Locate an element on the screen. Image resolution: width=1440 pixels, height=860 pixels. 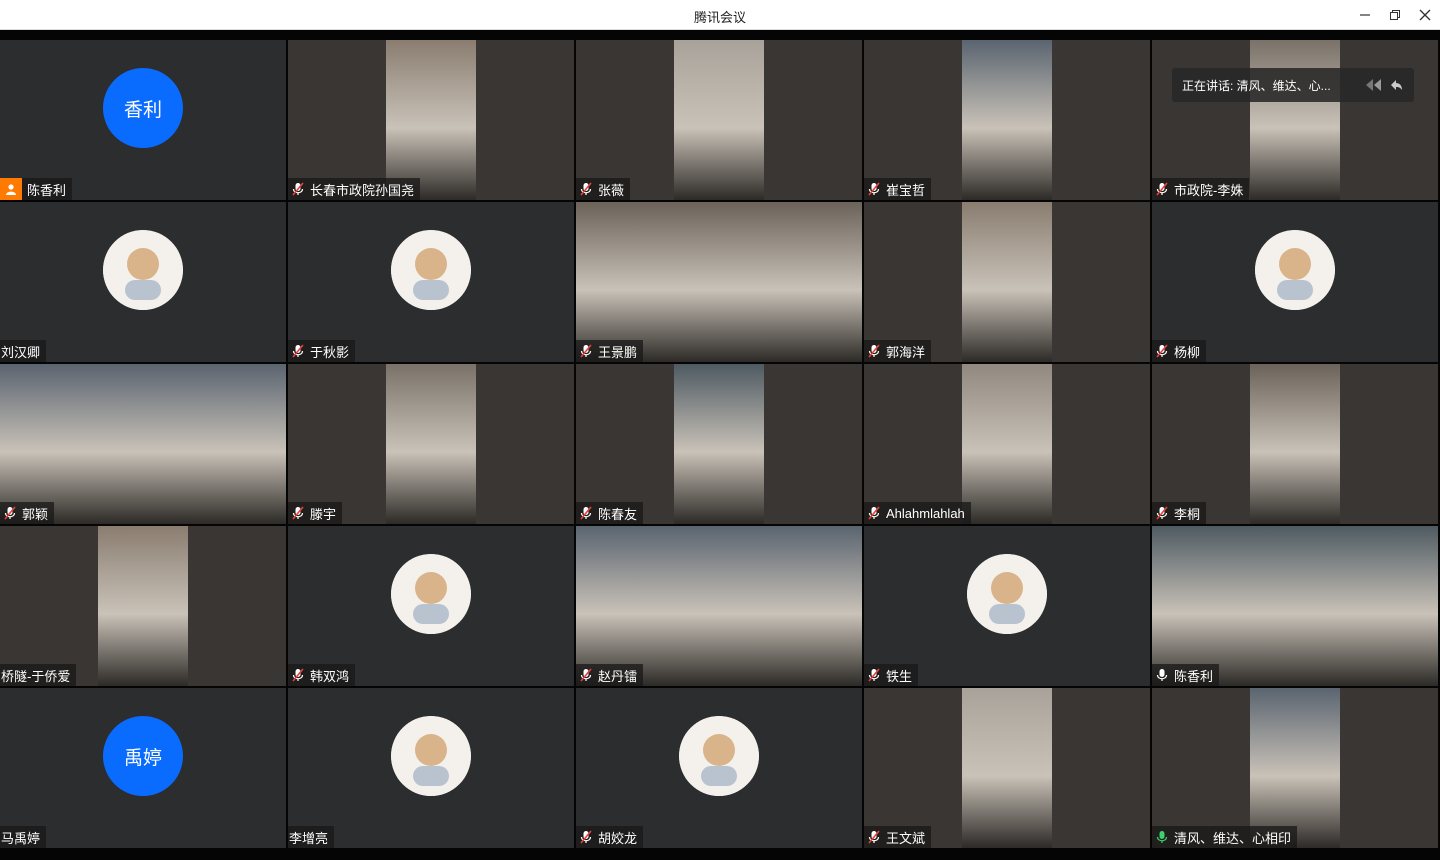
participant-tile: 滕宇 is located at coordinates (431, 444).